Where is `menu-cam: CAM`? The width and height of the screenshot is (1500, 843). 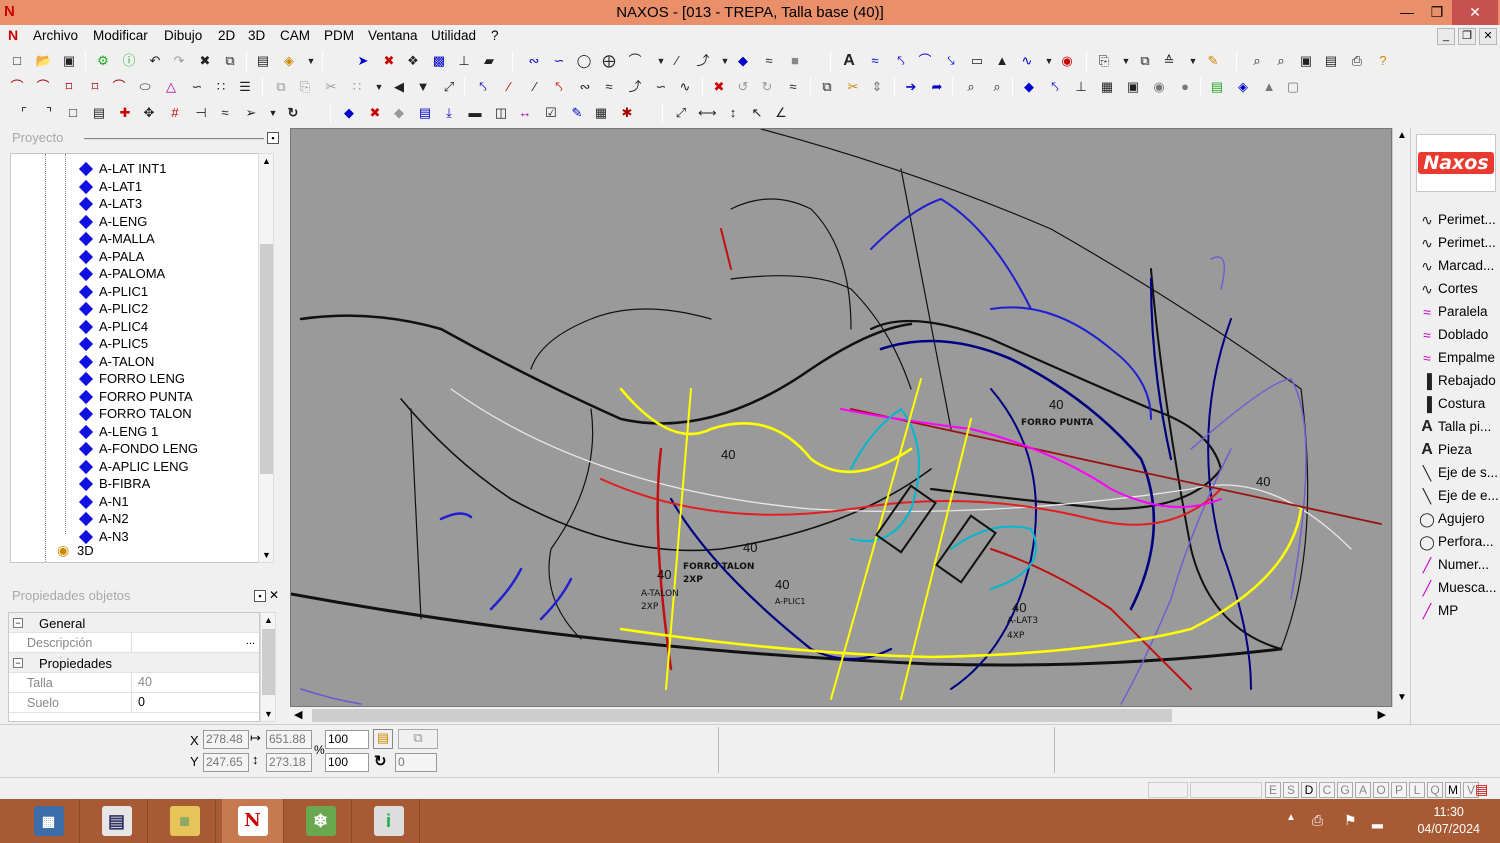
menu-cam: CAM is located at coordinates (295, 35).